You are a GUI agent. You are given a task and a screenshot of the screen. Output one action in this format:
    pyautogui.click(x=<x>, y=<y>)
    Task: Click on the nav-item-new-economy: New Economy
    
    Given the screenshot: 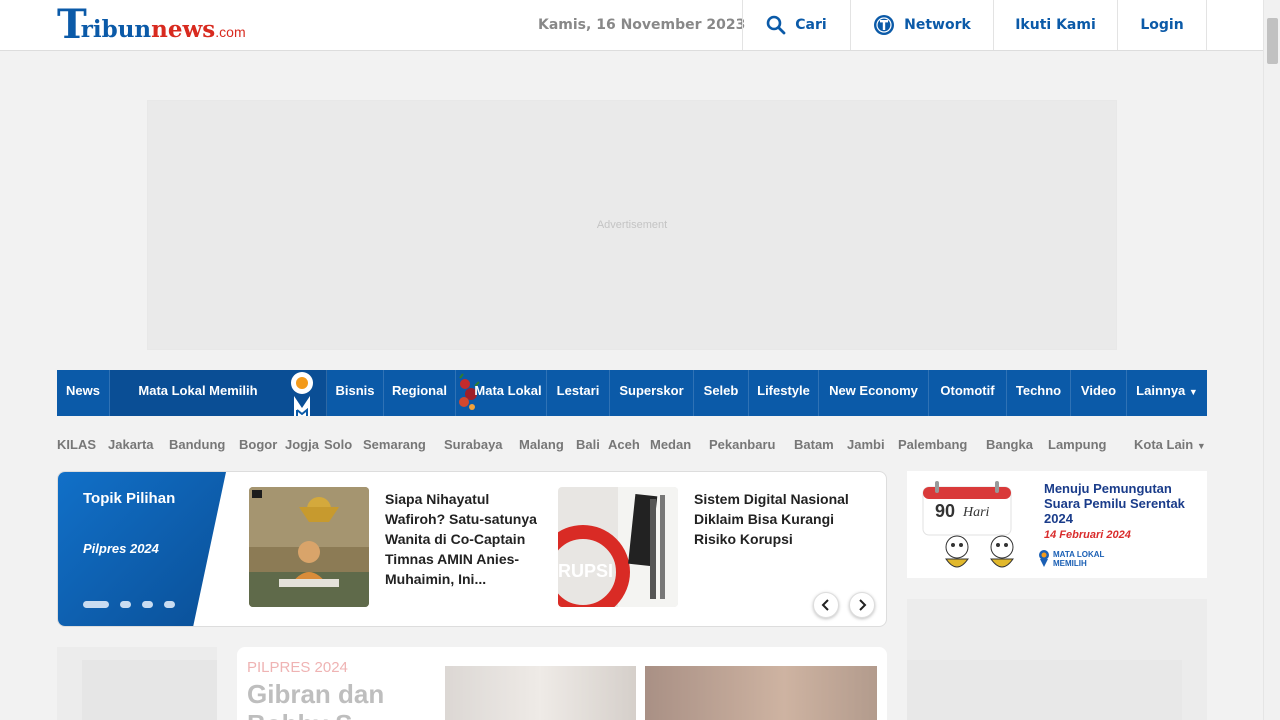 What is the action you would take?
    pyautogui.click(x=874, y=393)
    